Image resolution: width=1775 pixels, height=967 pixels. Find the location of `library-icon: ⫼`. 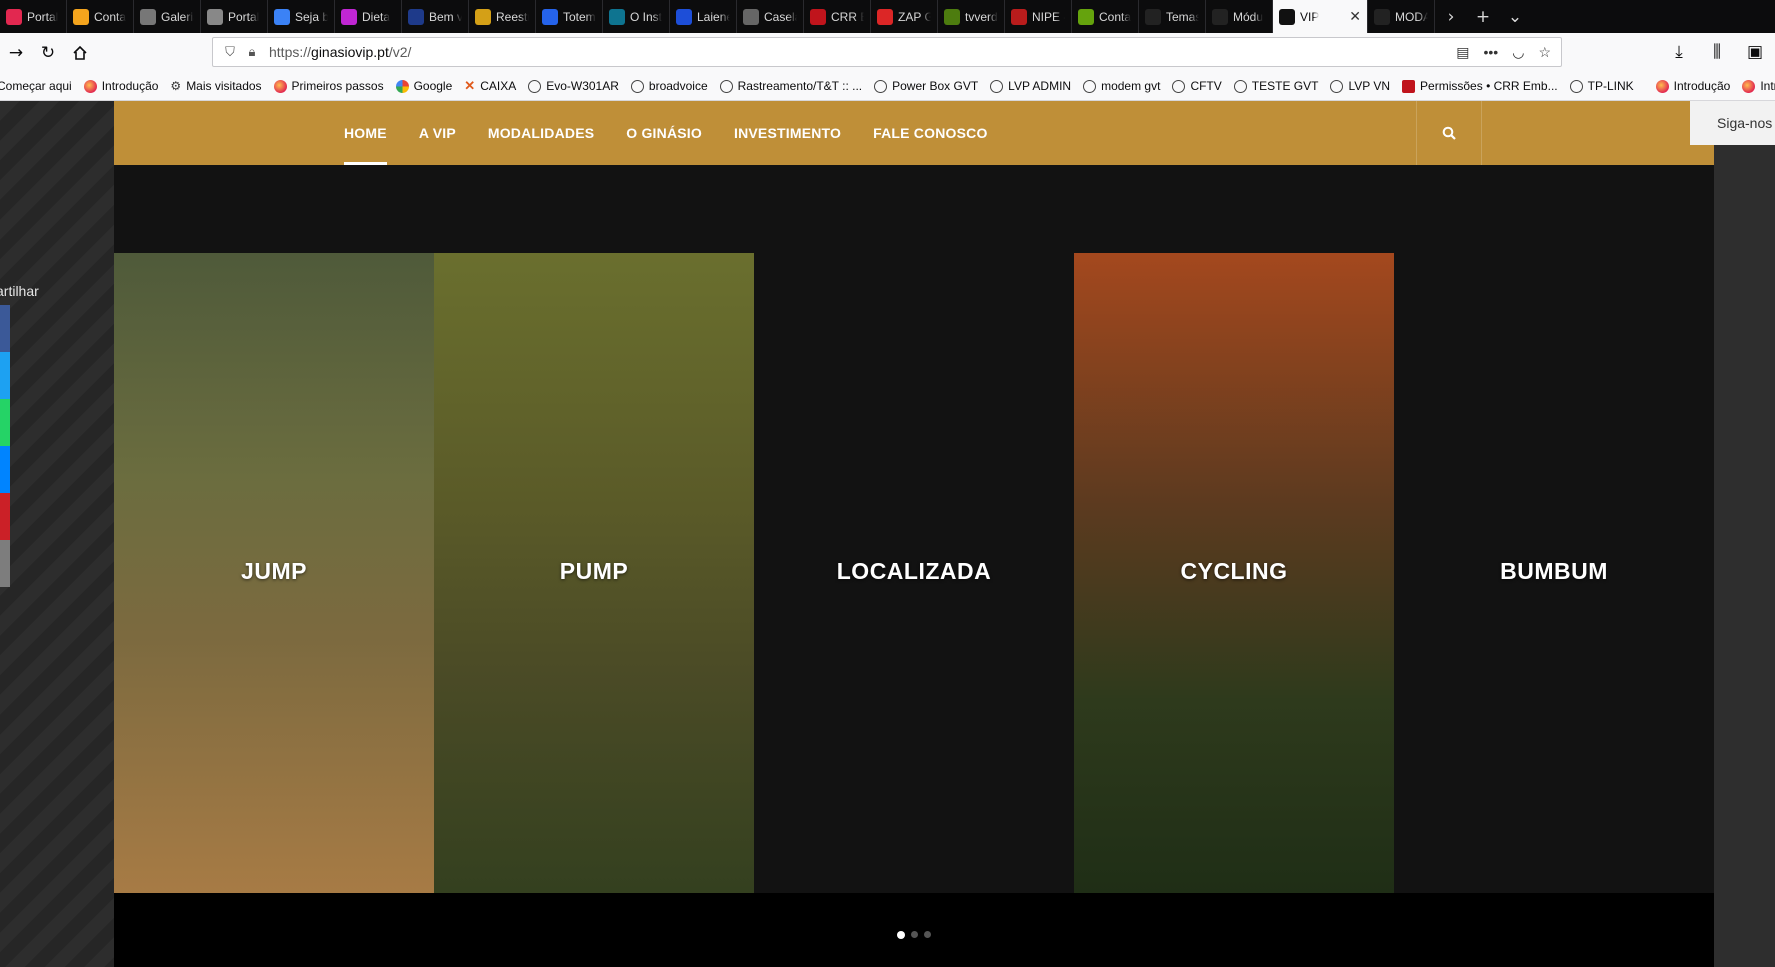

library-icon: ⫼ is located at coordinates (1717, 52).